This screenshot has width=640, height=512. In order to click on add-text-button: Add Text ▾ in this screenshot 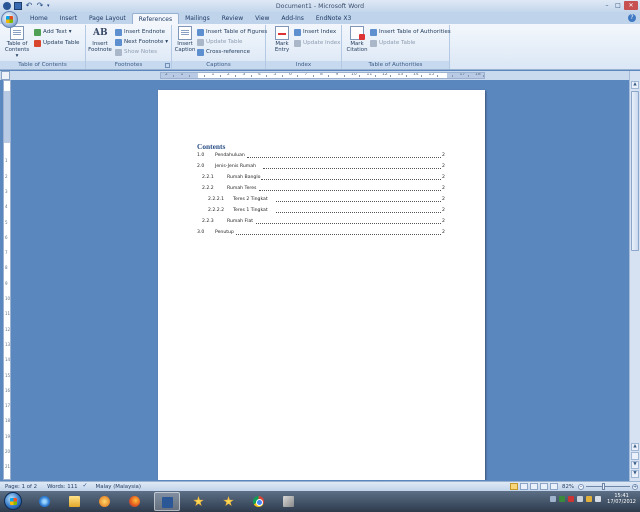, I will do `click(53, 32)`.